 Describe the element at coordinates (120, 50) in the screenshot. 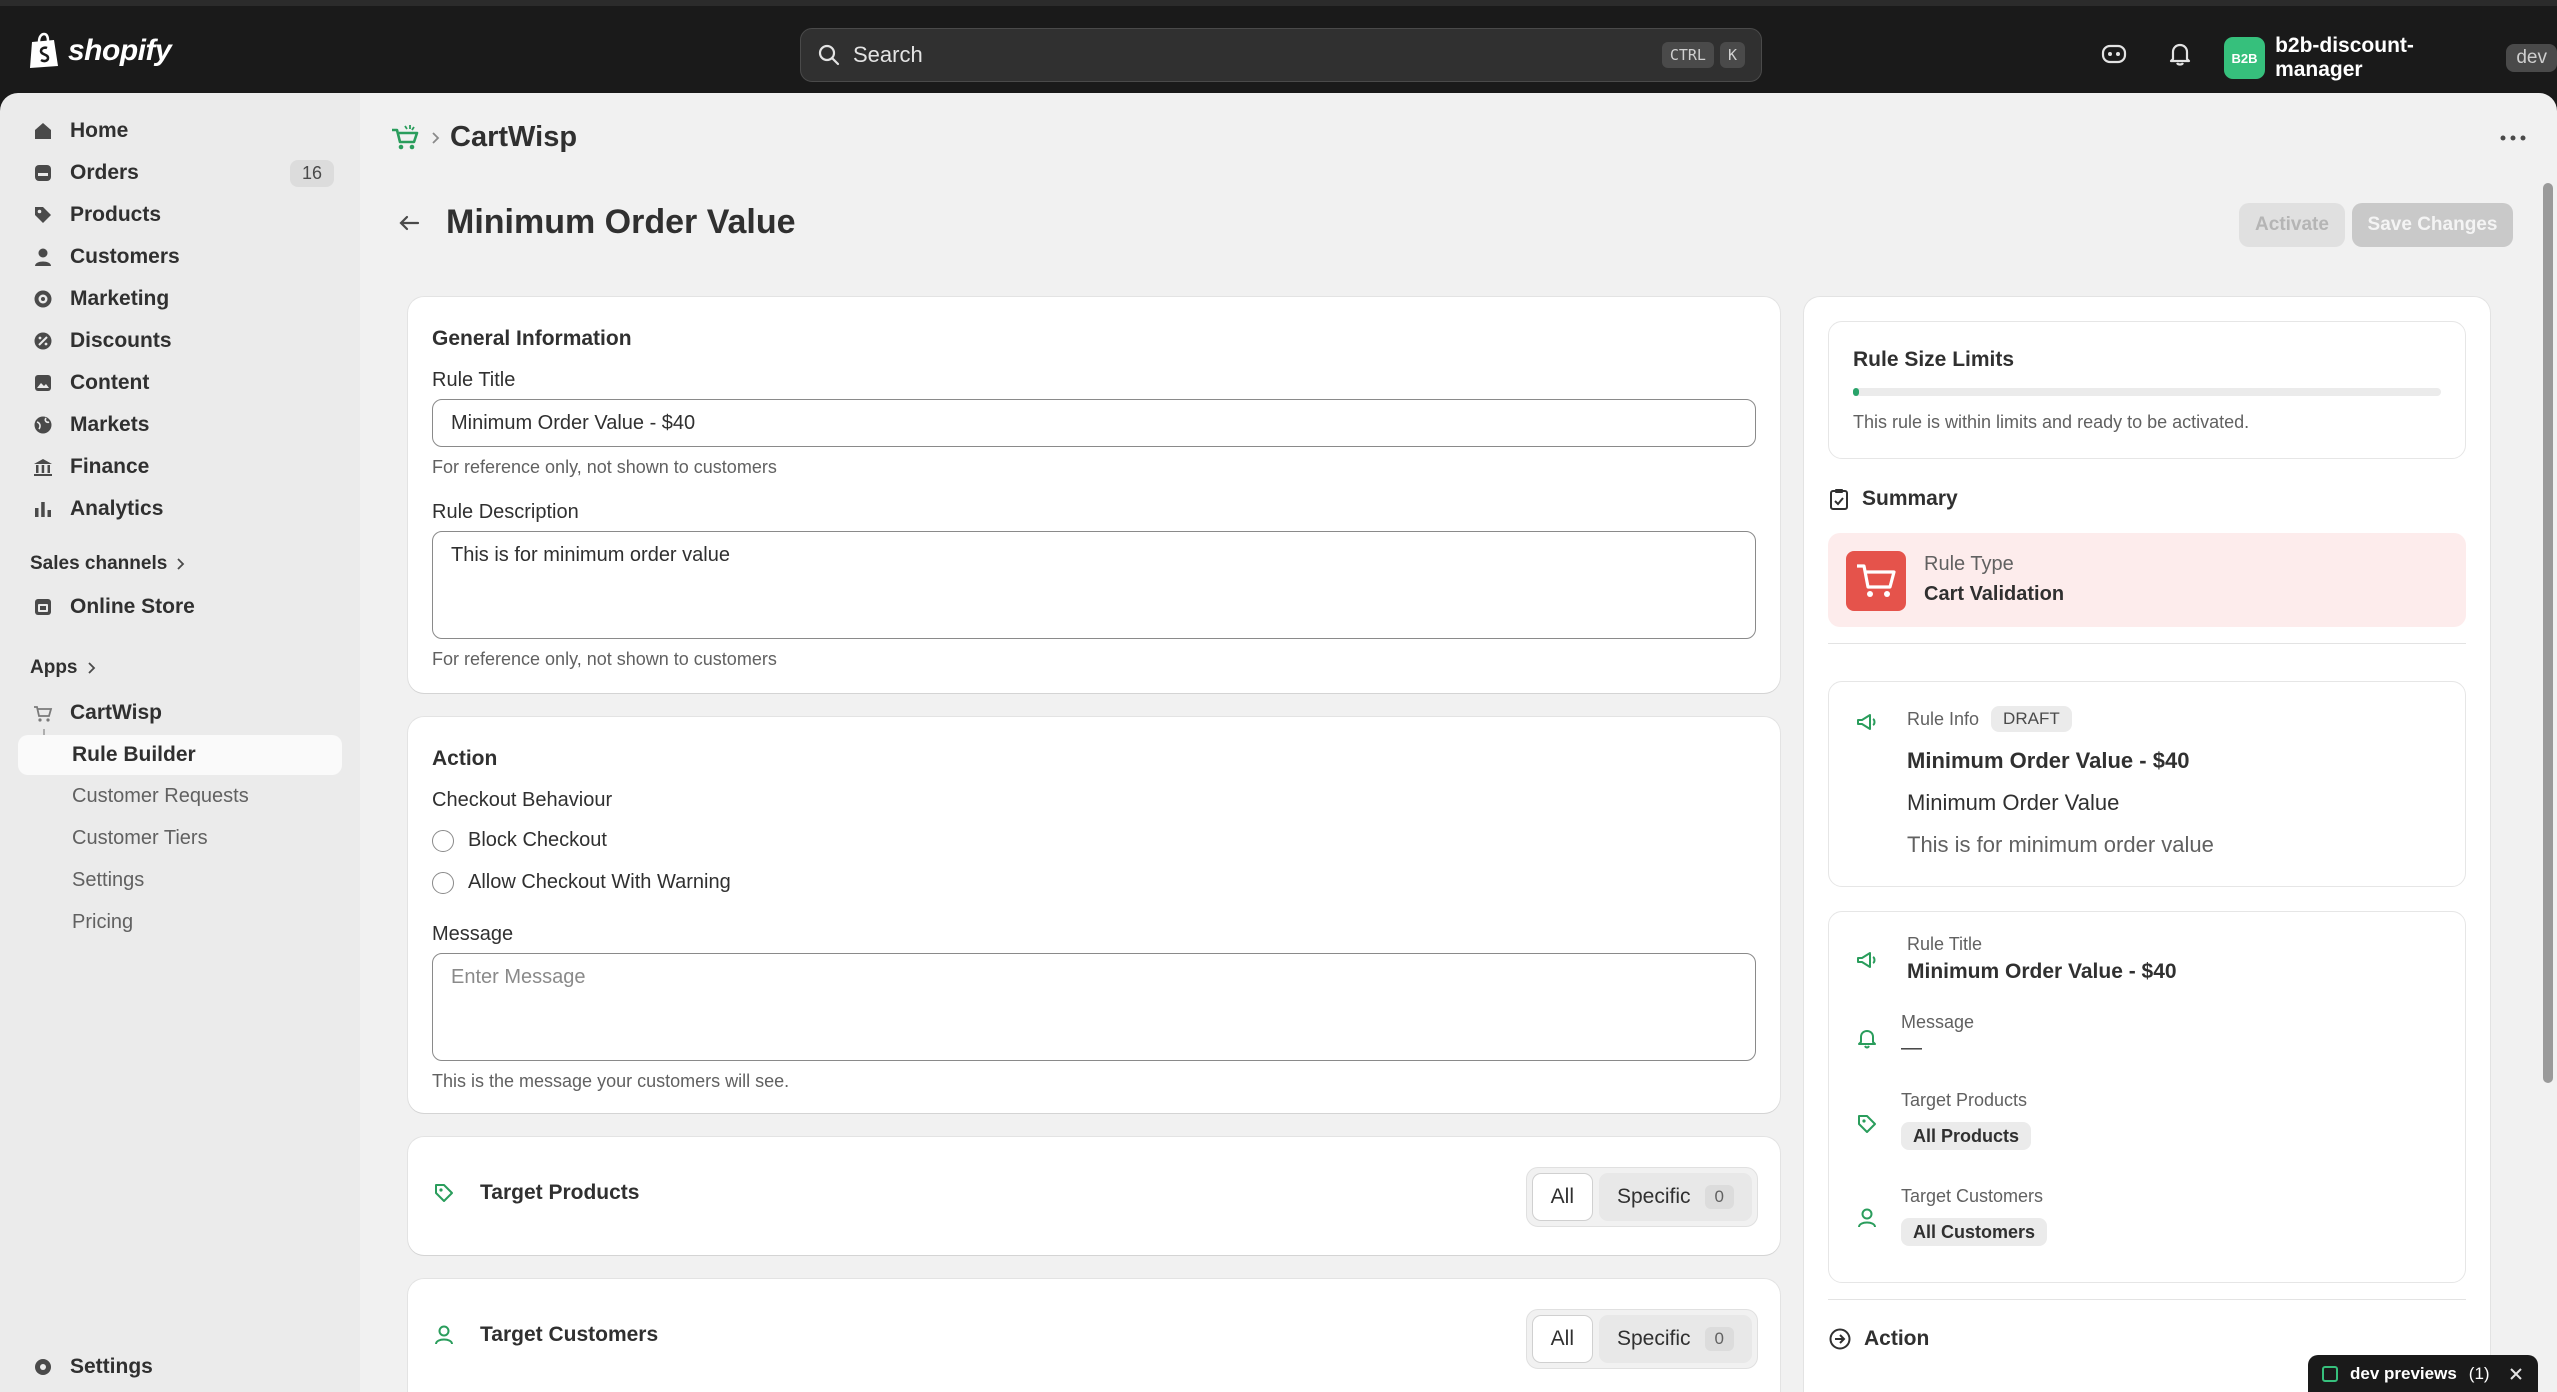

I see `brand-name: shopify` at that location.